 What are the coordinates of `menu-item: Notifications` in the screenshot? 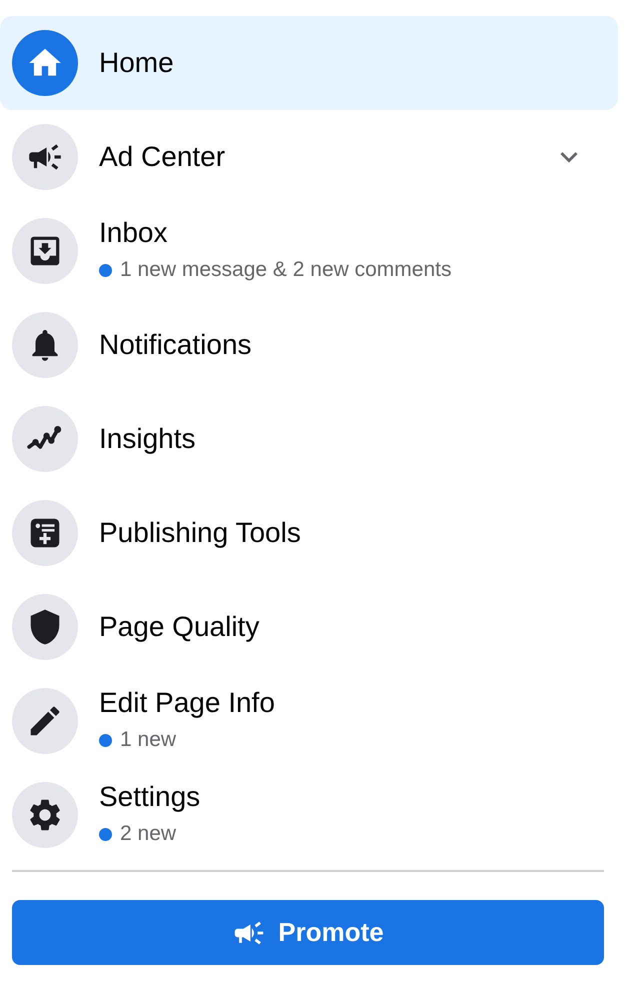 It's located at (309, 345).